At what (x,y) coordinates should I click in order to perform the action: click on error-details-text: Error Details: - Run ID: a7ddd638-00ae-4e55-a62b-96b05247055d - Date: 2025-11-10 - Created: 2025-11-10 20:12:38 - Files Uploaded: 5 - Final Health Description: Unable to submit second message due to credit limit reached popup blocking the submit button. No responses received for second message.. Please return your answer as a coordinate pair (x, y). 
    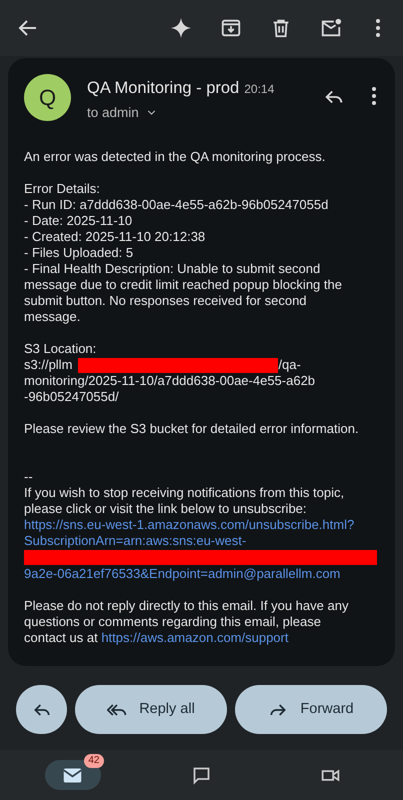
    Looking at the image, I should click on (183, 253).